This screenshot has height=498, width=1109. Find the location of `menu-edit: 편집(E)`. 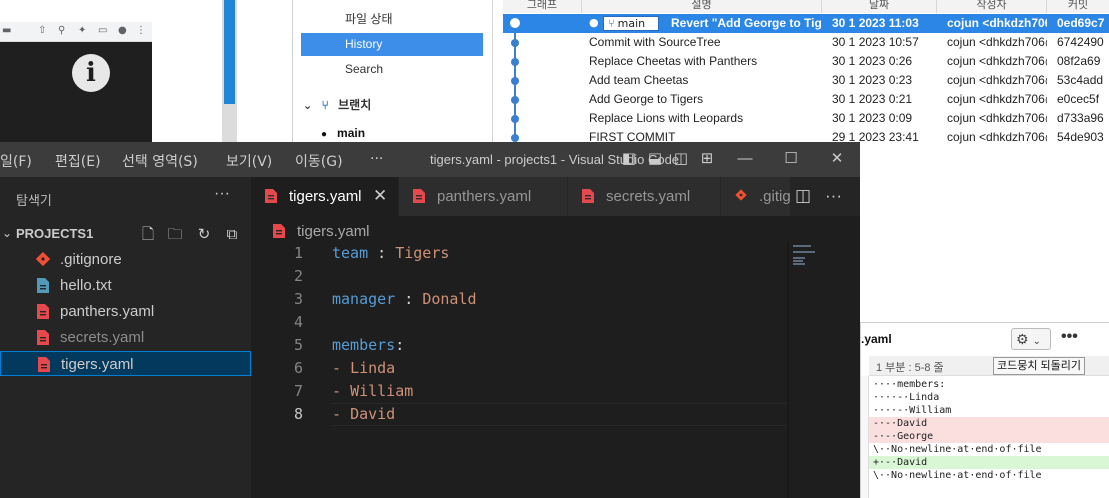

menu-edit: 편집(E) is located at coordinates (78, 161).